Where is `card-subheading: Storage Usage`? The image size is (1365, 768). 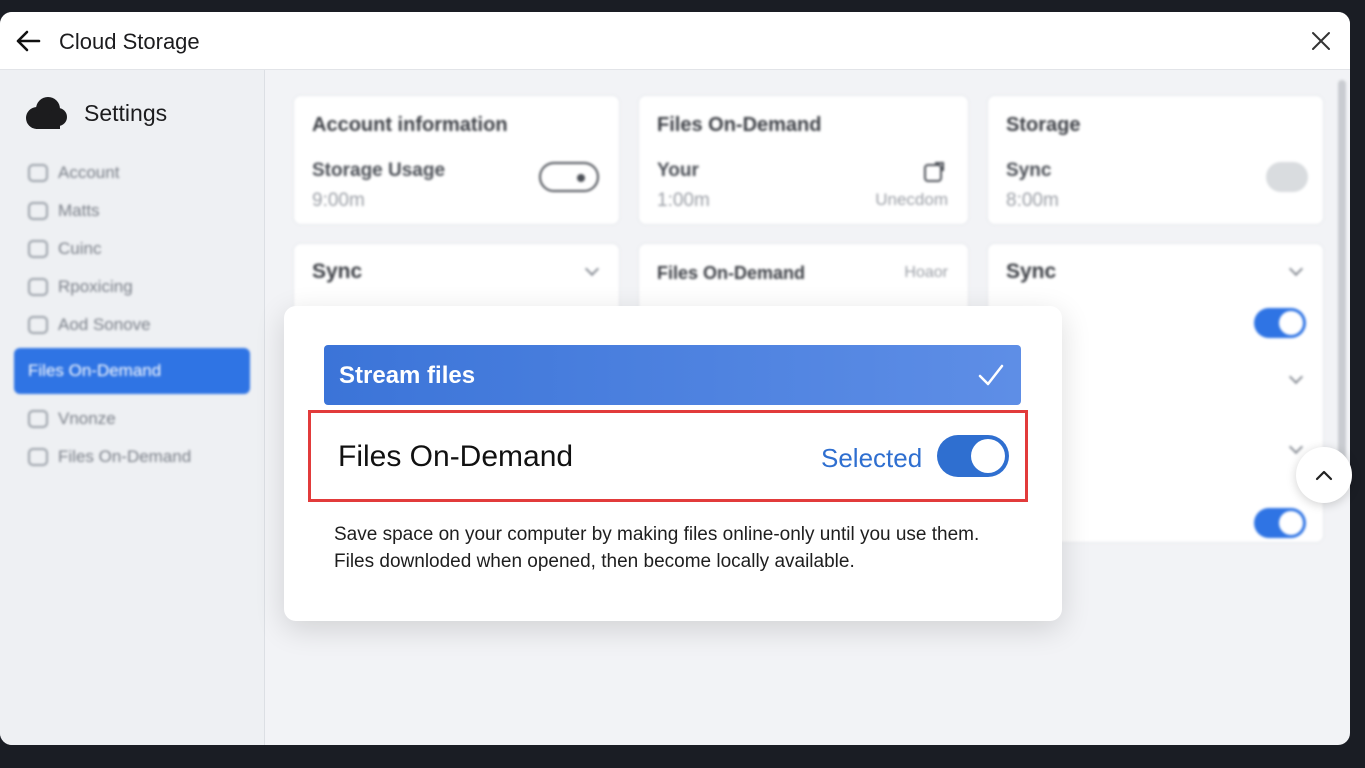
card-subheading: Storage Usage is located at coordinates (379, 170).